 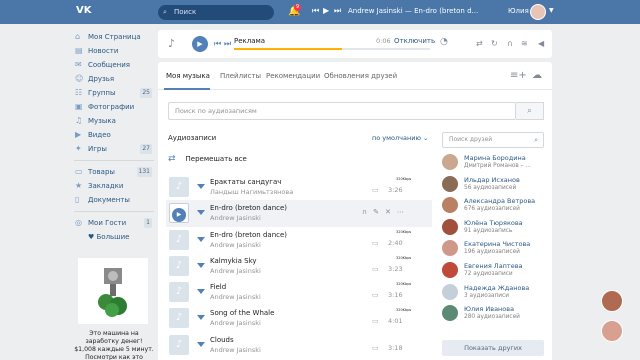 I want to click on sidebar-item: ☺ Друзья, so click(x=114, y=79).